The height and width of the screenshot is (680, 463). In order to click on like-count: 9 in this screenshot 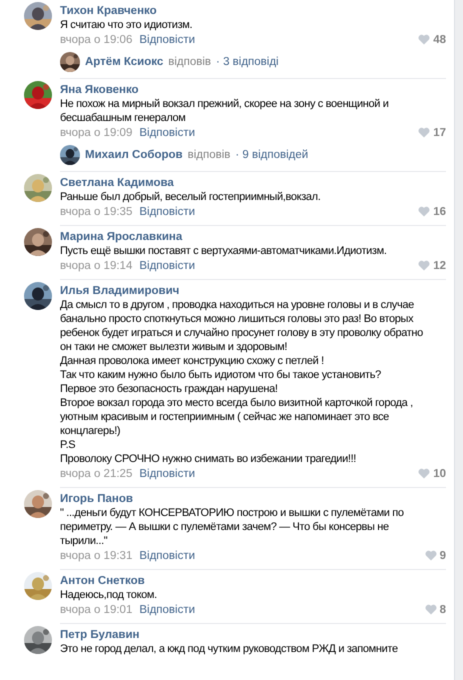, I will do `click(443, 556)`.